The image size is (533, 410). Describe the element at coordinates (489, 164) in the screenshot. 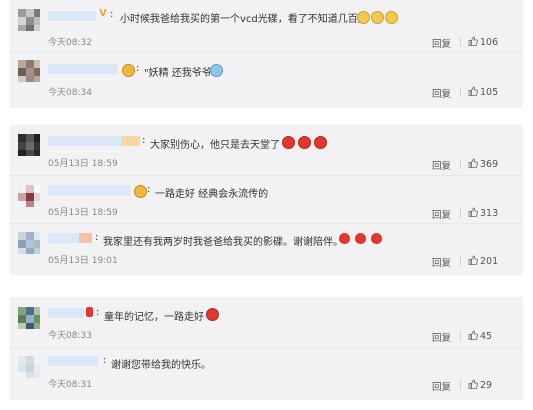

I see `like-count: 369` at that location.